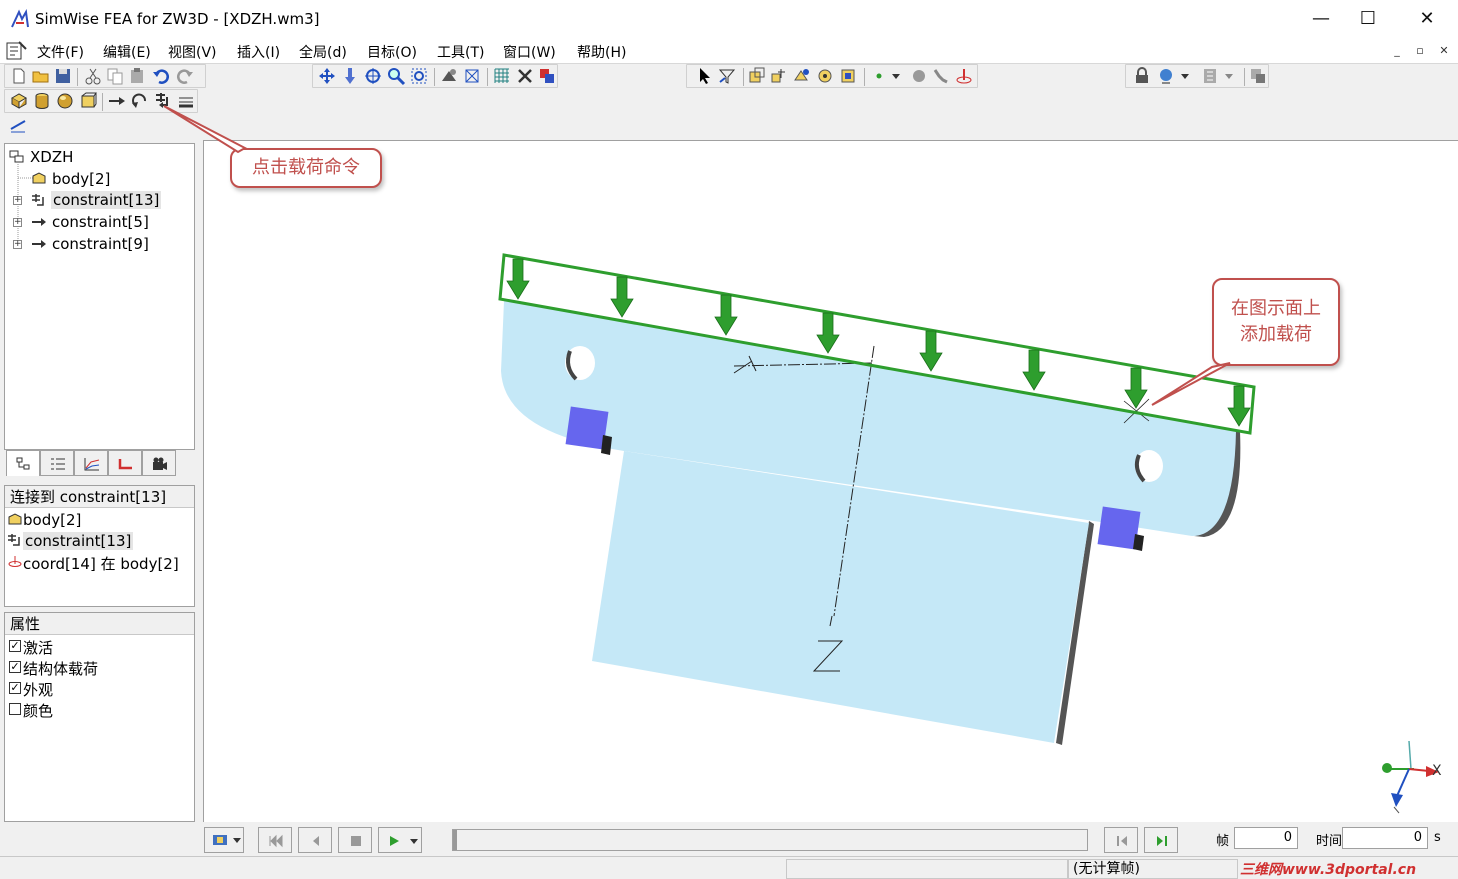 The height and width of the screenshot is (879, 1458). Describe the element at coordinates (1166, 76) in the screenshot. I see `run-analysis-icon` at that location.